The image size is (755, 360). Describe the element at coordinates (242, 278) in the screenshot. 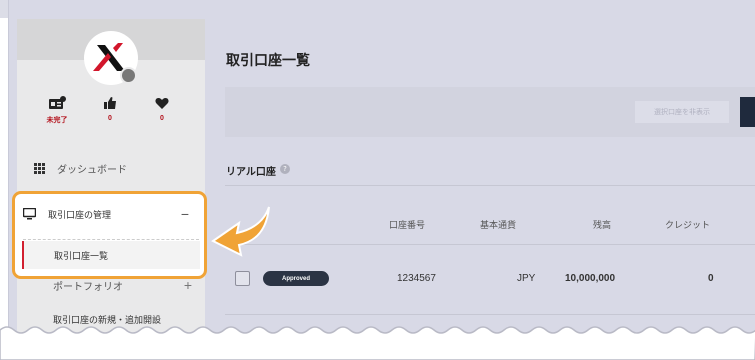

I see `row-select-checkbox` at that location.